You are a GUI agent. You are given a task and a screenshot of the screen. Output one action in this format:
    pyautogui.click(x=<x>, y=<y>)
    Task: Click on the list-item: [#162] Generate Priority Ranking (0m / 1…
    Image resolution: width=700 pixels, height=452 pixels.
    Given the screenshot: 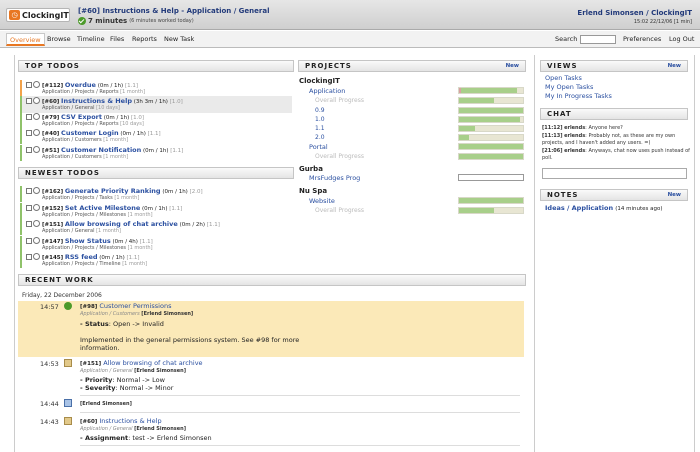 What is the action you would take?
    pyautogui.click(x=156, y=194)
    